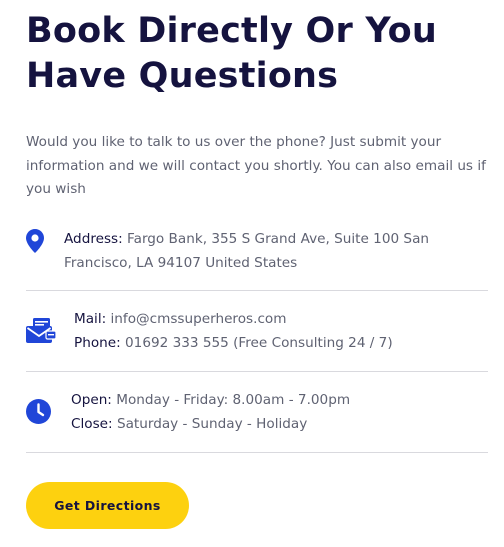 This screenshot has width=504, height=547. I want to click on open-row: Open: Monday - Friday: 8.00am - 7.00pm, so click(210, 400).